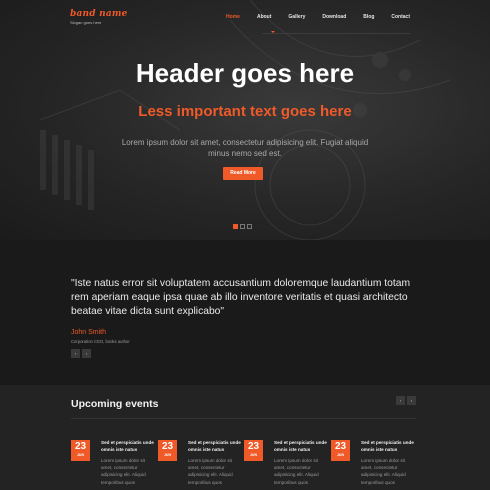 The height and width of the screenshot is (490, 490). Describe the element at coordinates (400, 400) in the screenshot. I see `events-prev-button: ‹` at that location.